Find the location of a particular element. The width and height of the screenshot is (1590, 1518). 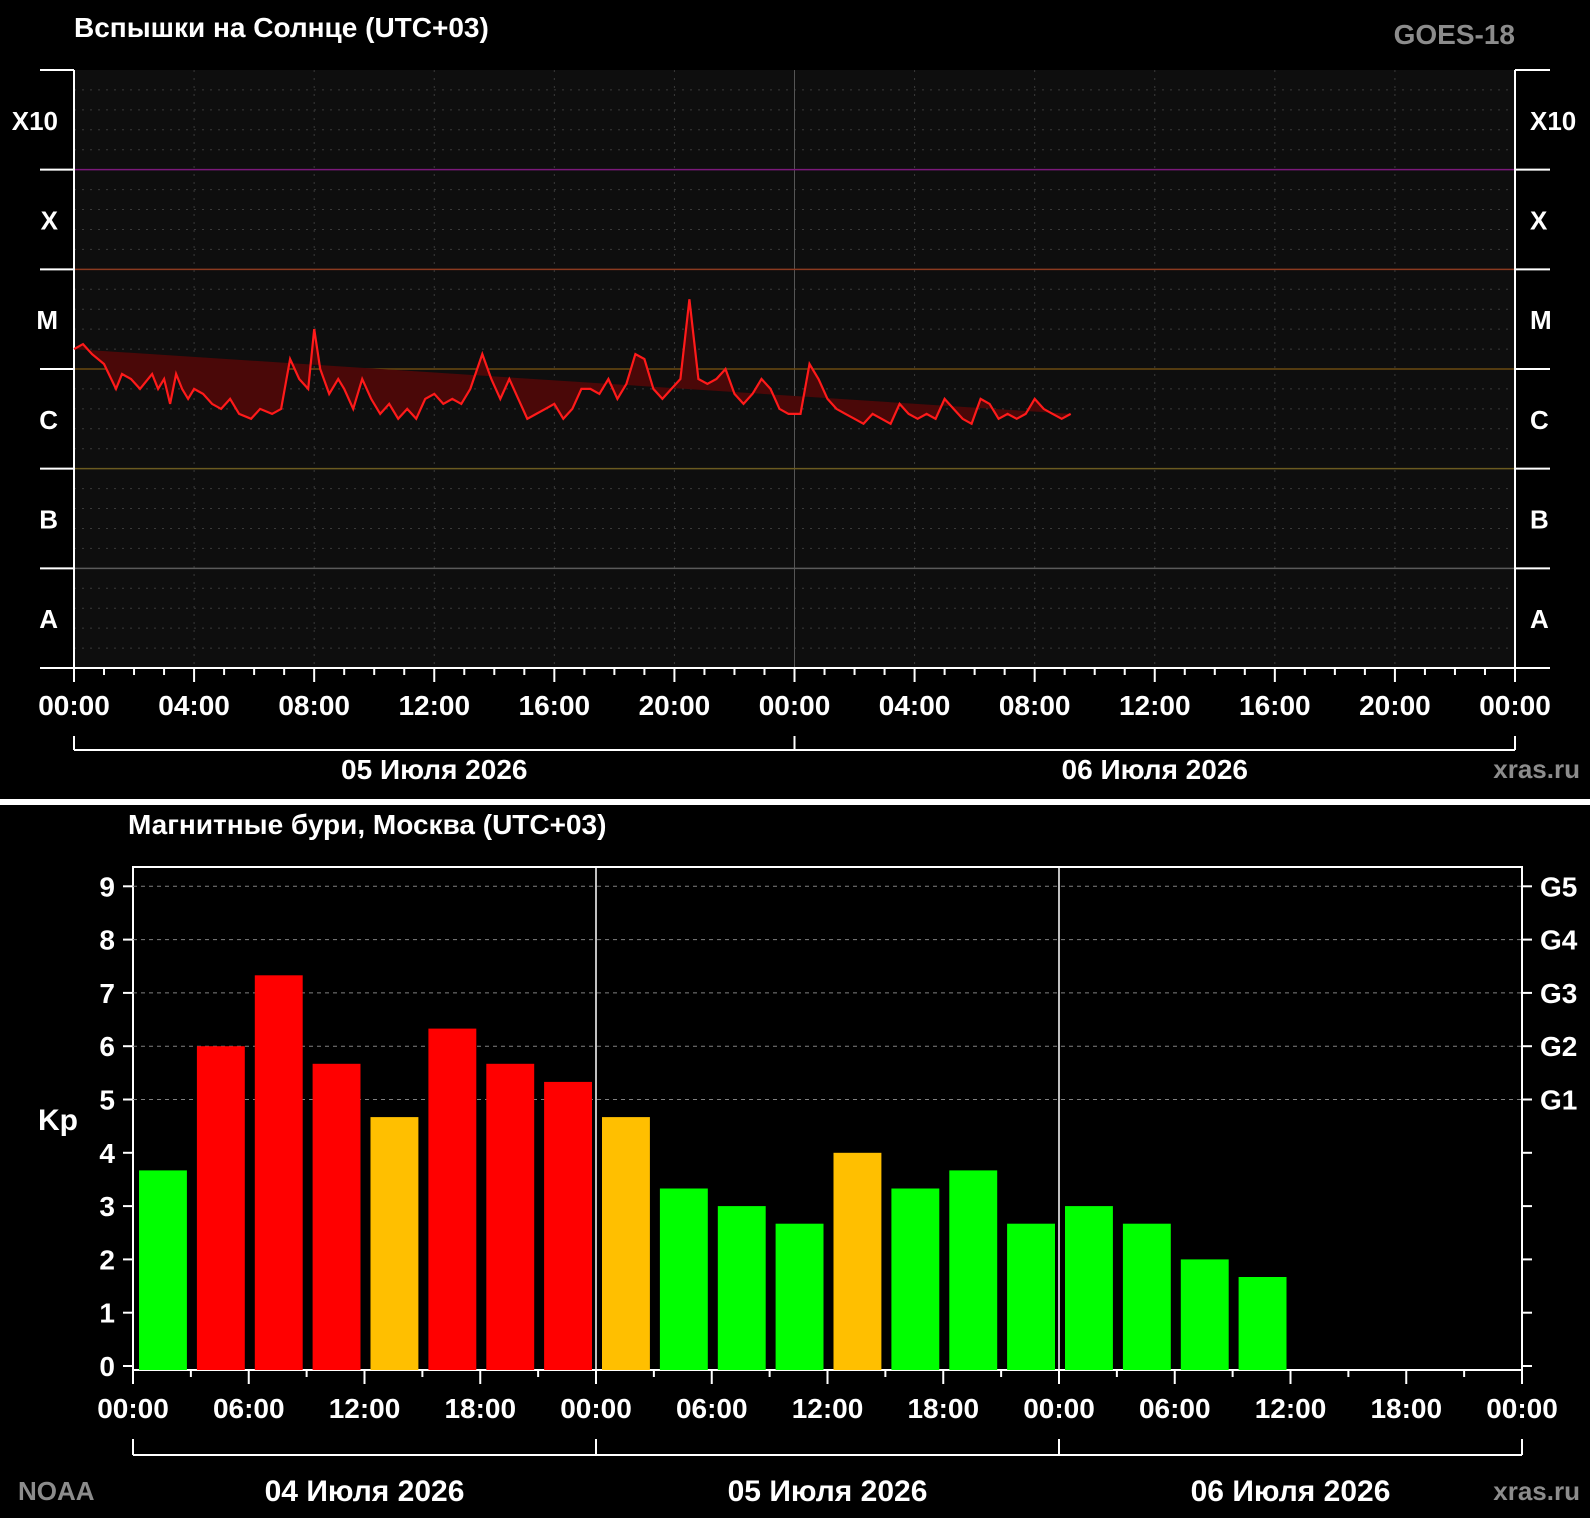

g-scale-label: G3 is located at coordinates (1558, 993).